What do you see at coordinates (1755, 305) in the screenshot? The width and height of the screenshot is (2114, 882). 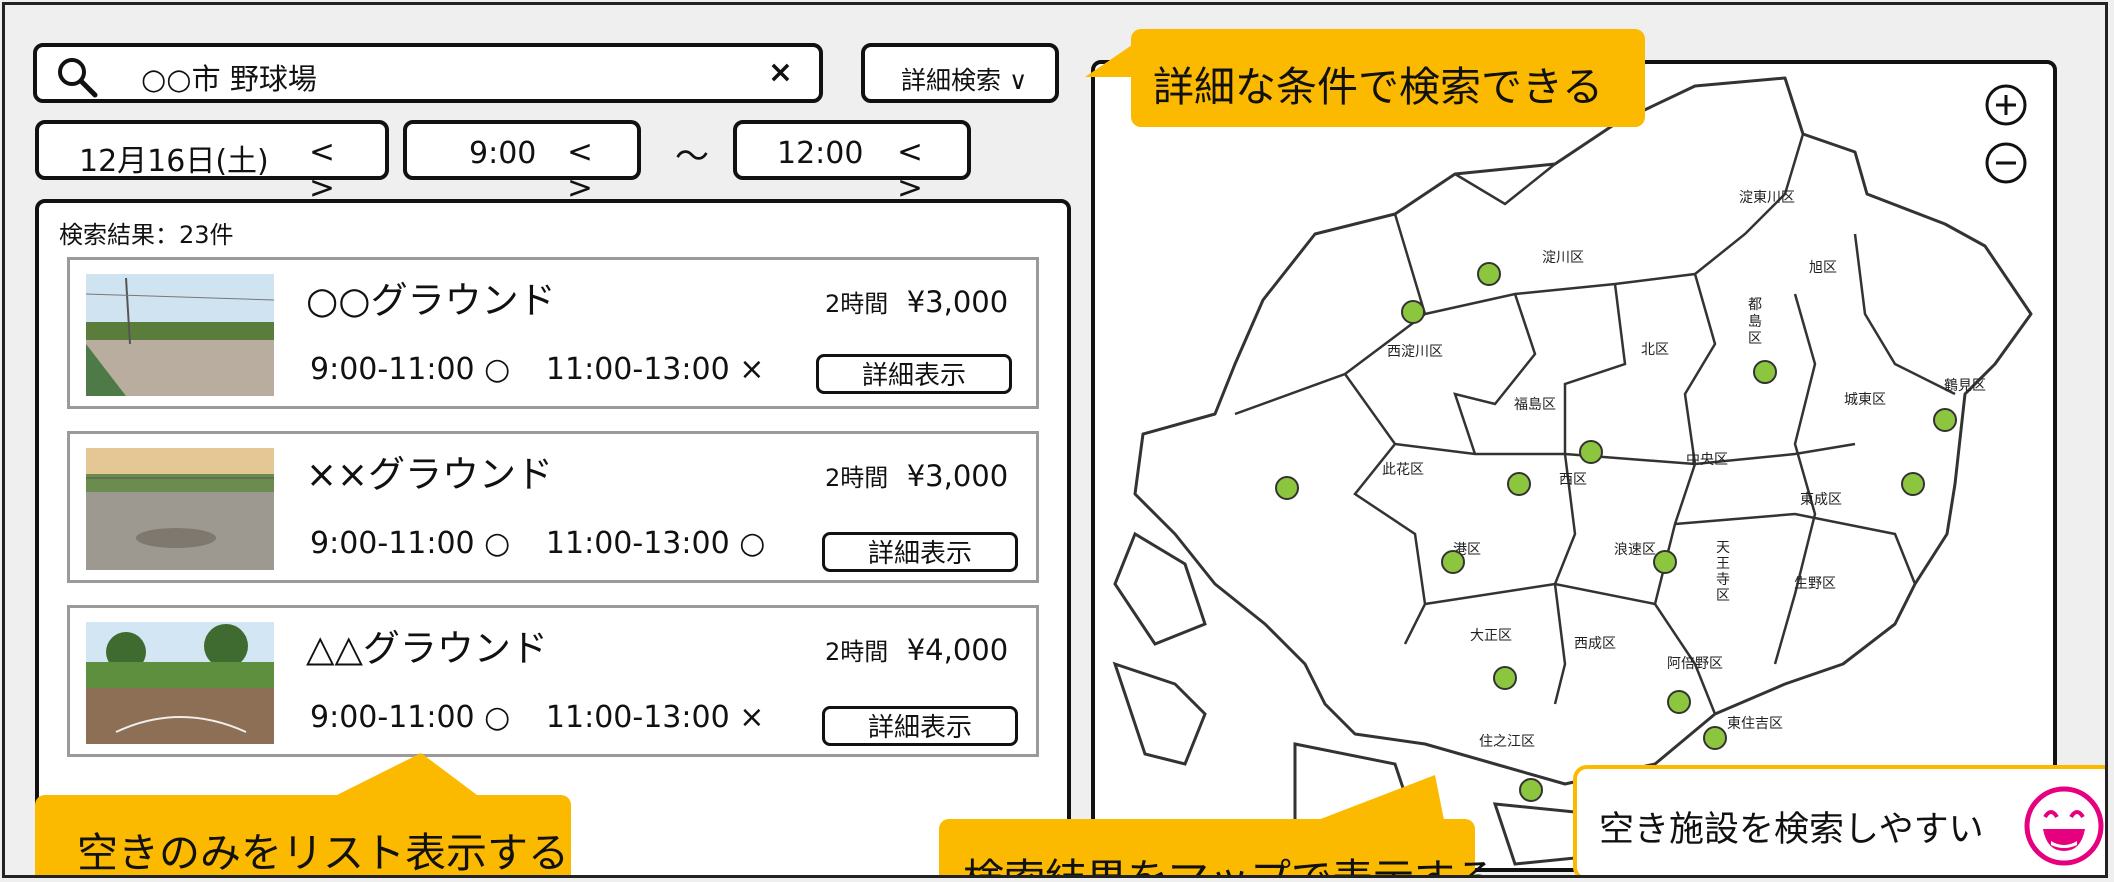 I see `svg-text: 都` at bounding box center [1755, 305].